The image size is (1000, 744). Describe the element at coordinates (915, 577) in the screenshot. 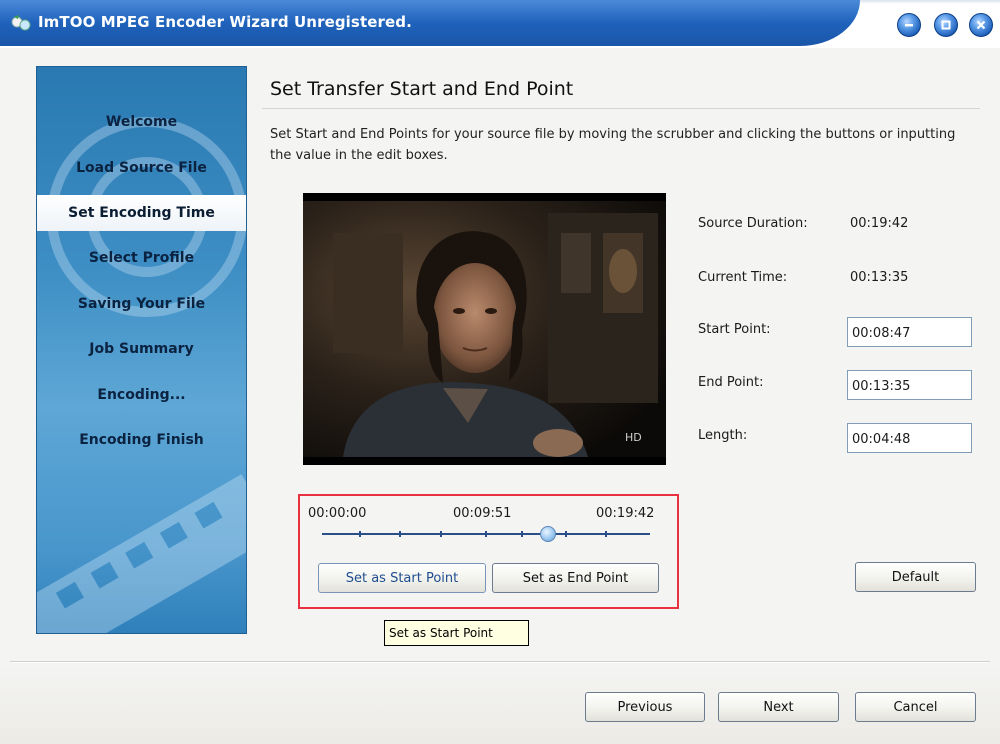

I see `default-button: Default` at that location.